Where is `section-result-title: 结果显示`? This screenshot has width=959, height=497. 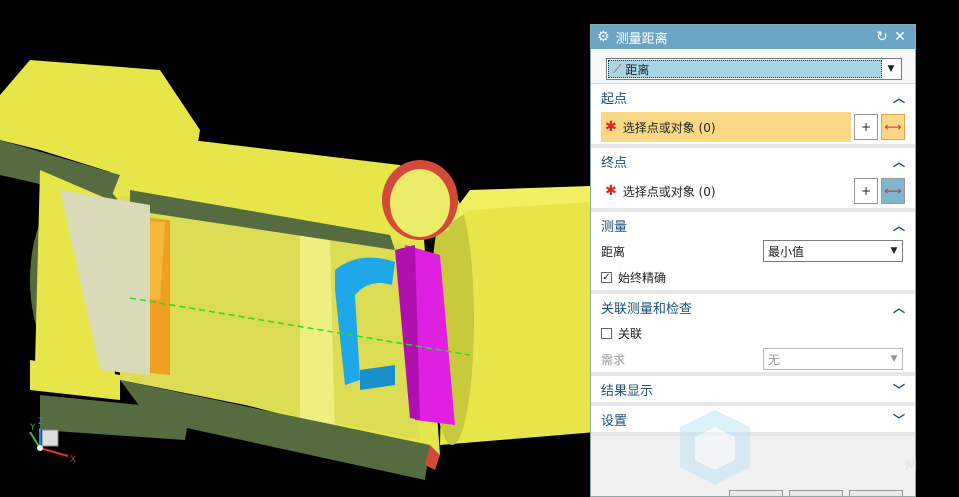
section-result-title: 结果显示 is located at coordinates (627, 391).